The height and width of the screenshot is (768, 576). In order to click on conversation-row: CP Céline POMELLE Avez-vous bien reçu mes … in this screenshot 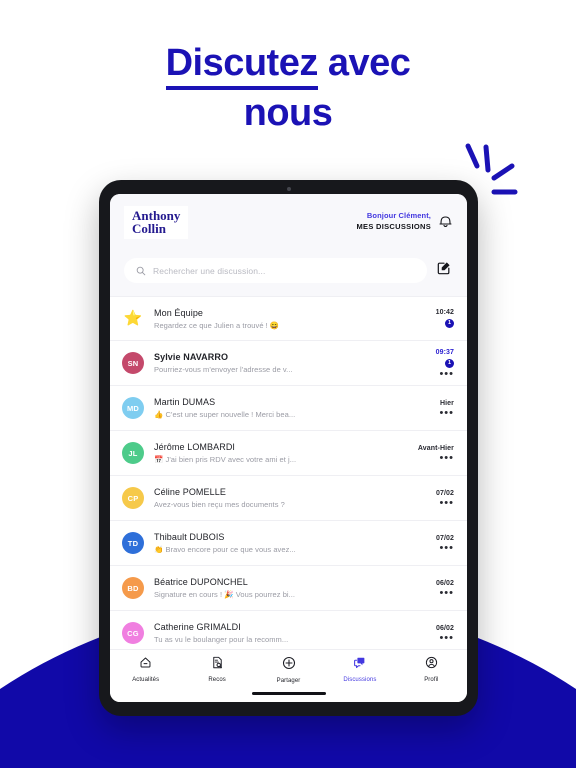, I will do `click(288, 498)`.